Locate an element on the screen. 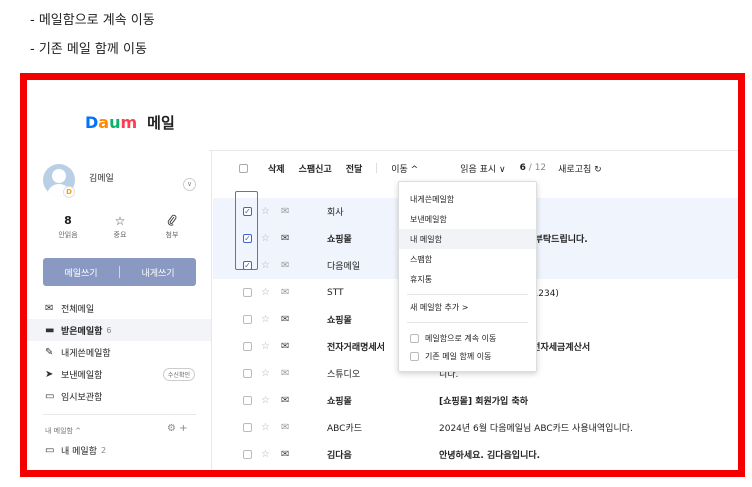 The height and width of the screenshot is (487, 752). mail-row: ☆ ✉ 쇼핑몰 [쇼핑몰] 회원가입 축하 is located at coordinates (475, 400).